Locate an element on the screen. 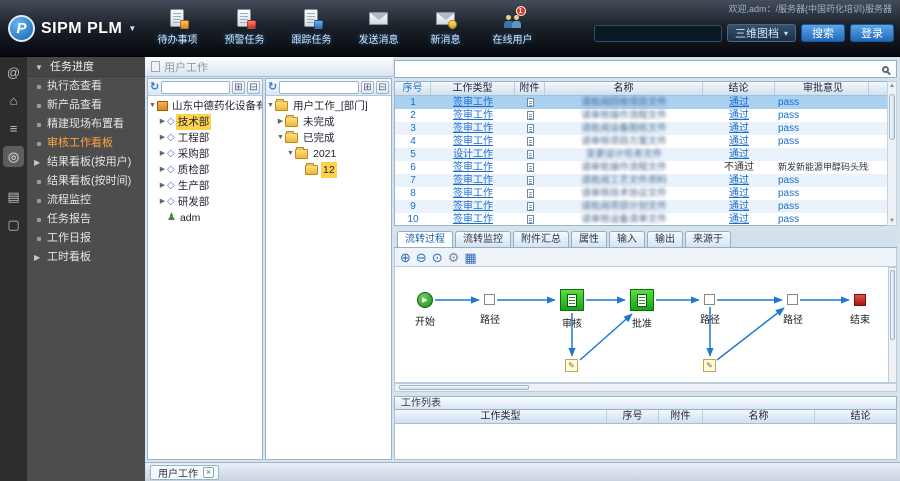  sidebar-item-result-by-time: 结果看板(按时间) is located at coordinates (86, 181).